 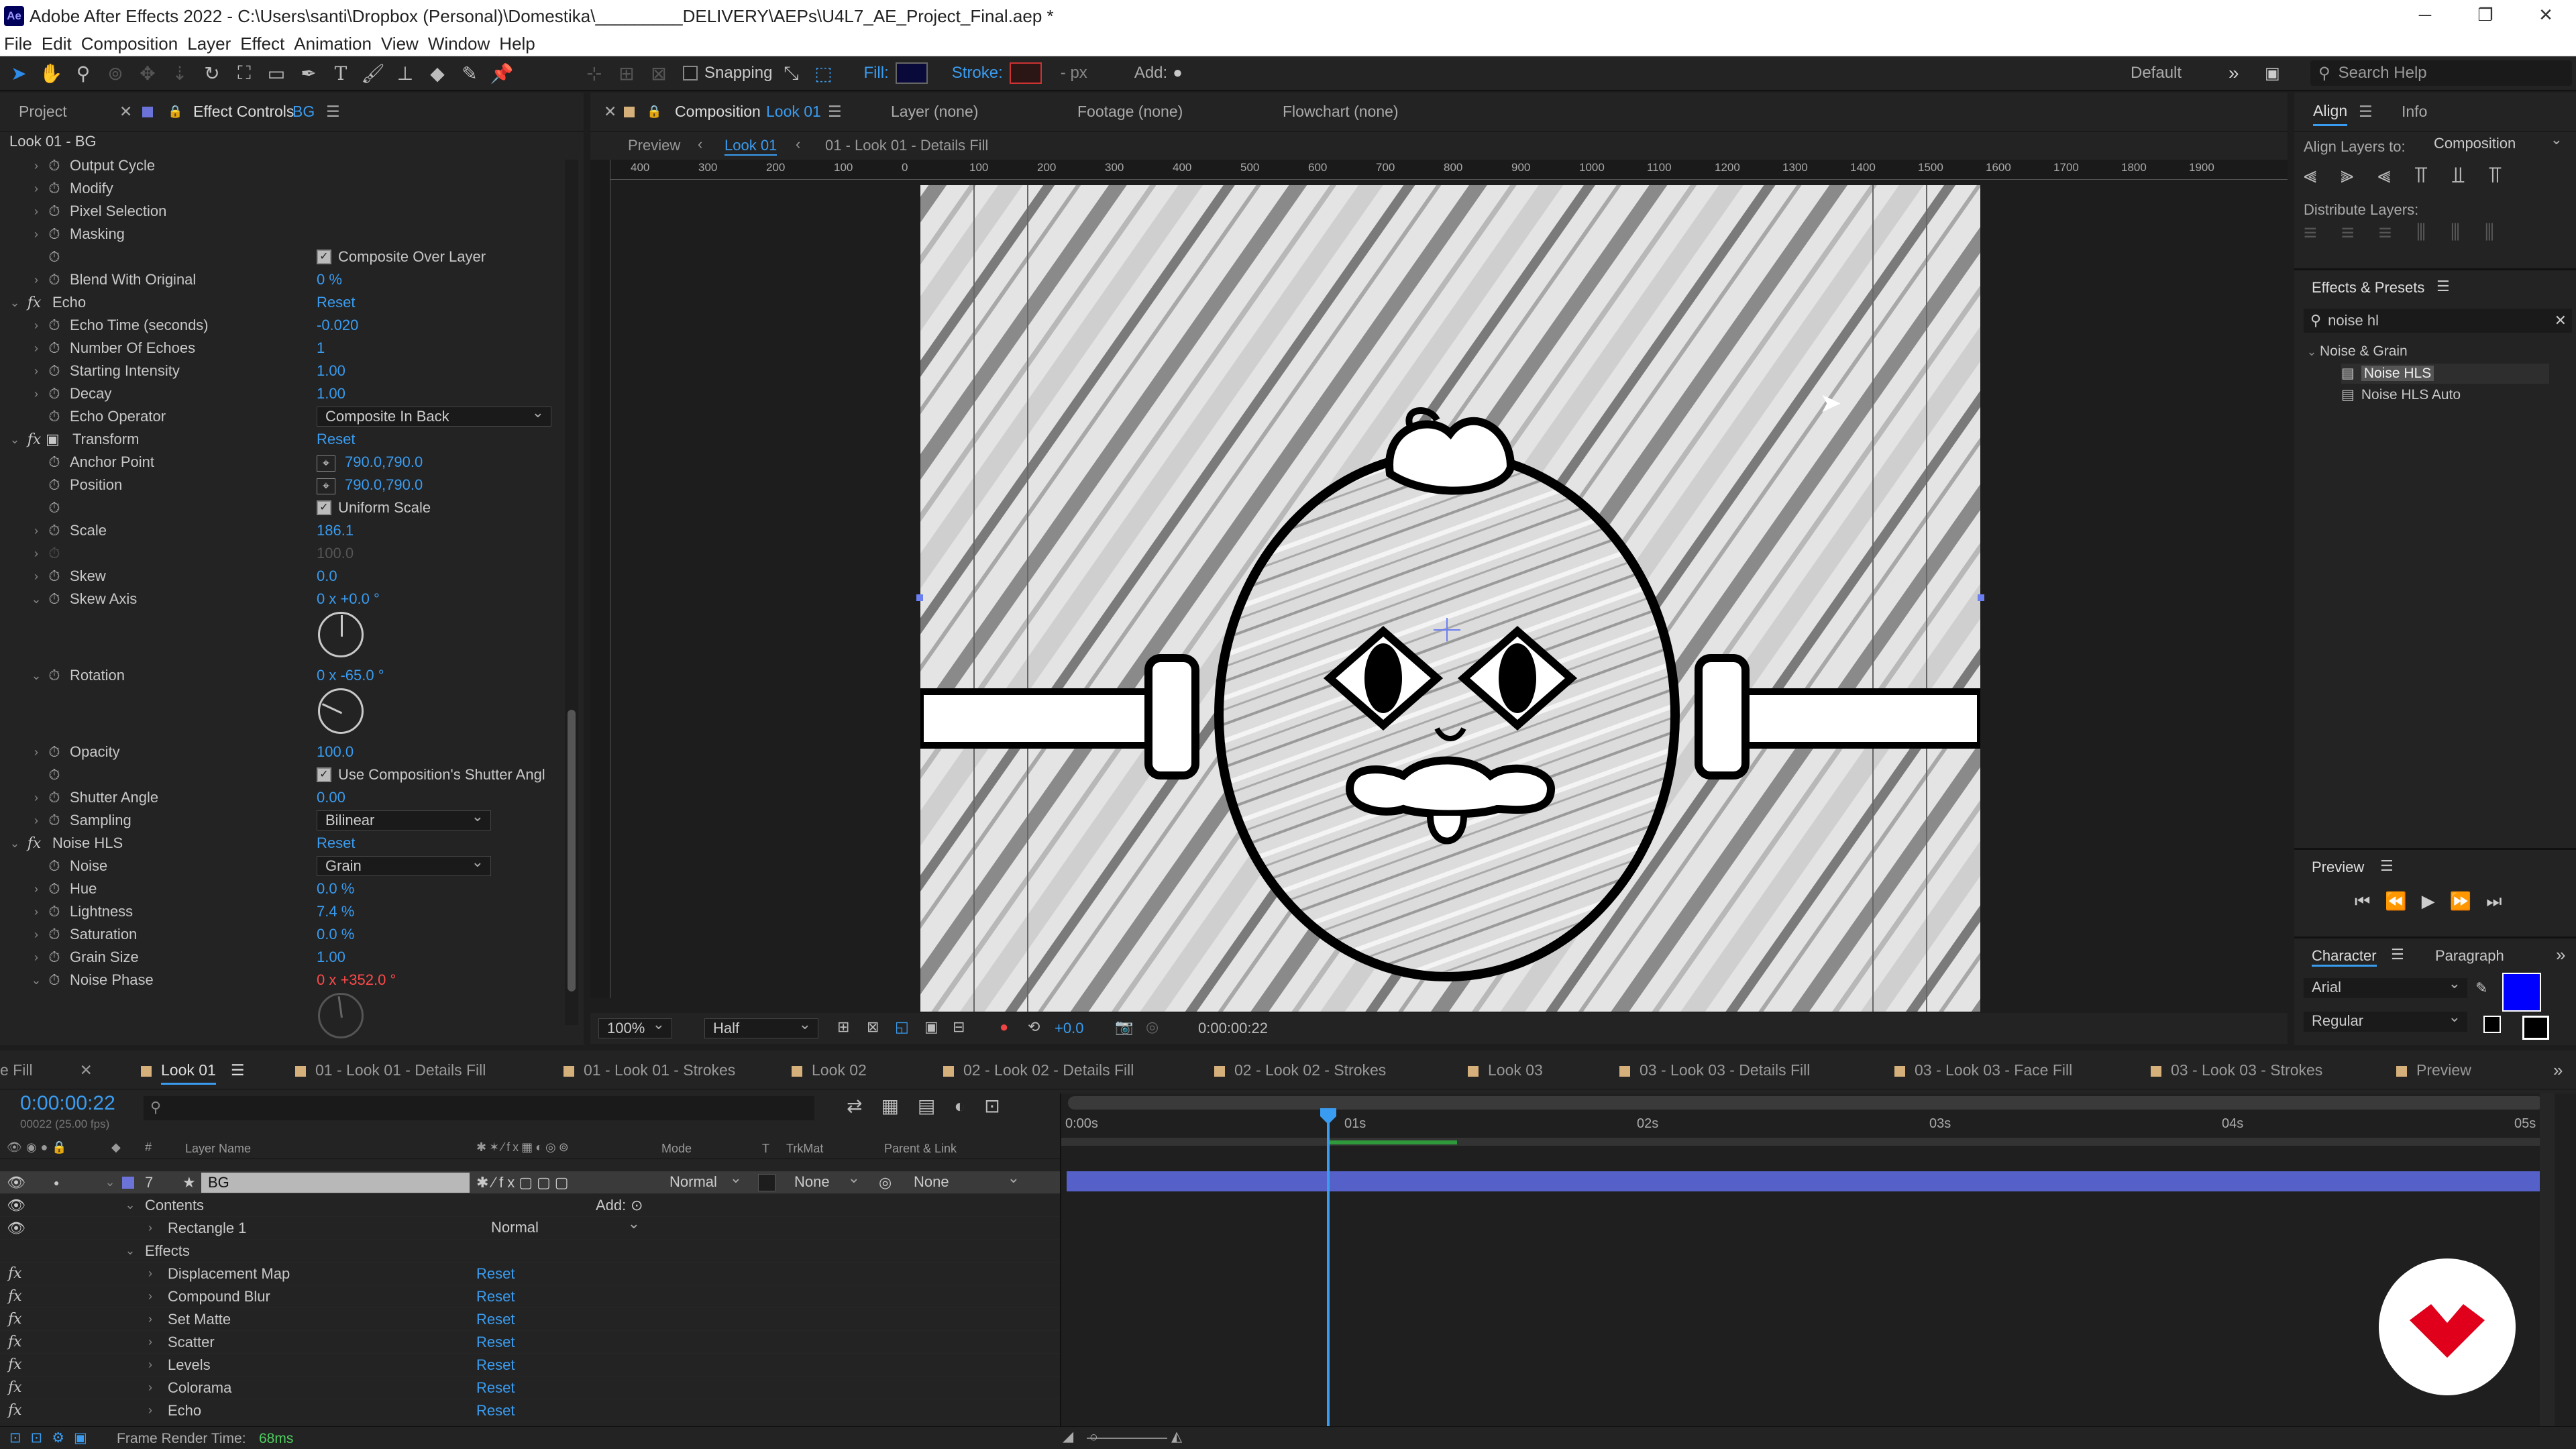 What do you see at coordinates (401, 257) in the screenshot?
I see `checkbox: ✓ Composite Over Layer` at bounding box center [401, 257].